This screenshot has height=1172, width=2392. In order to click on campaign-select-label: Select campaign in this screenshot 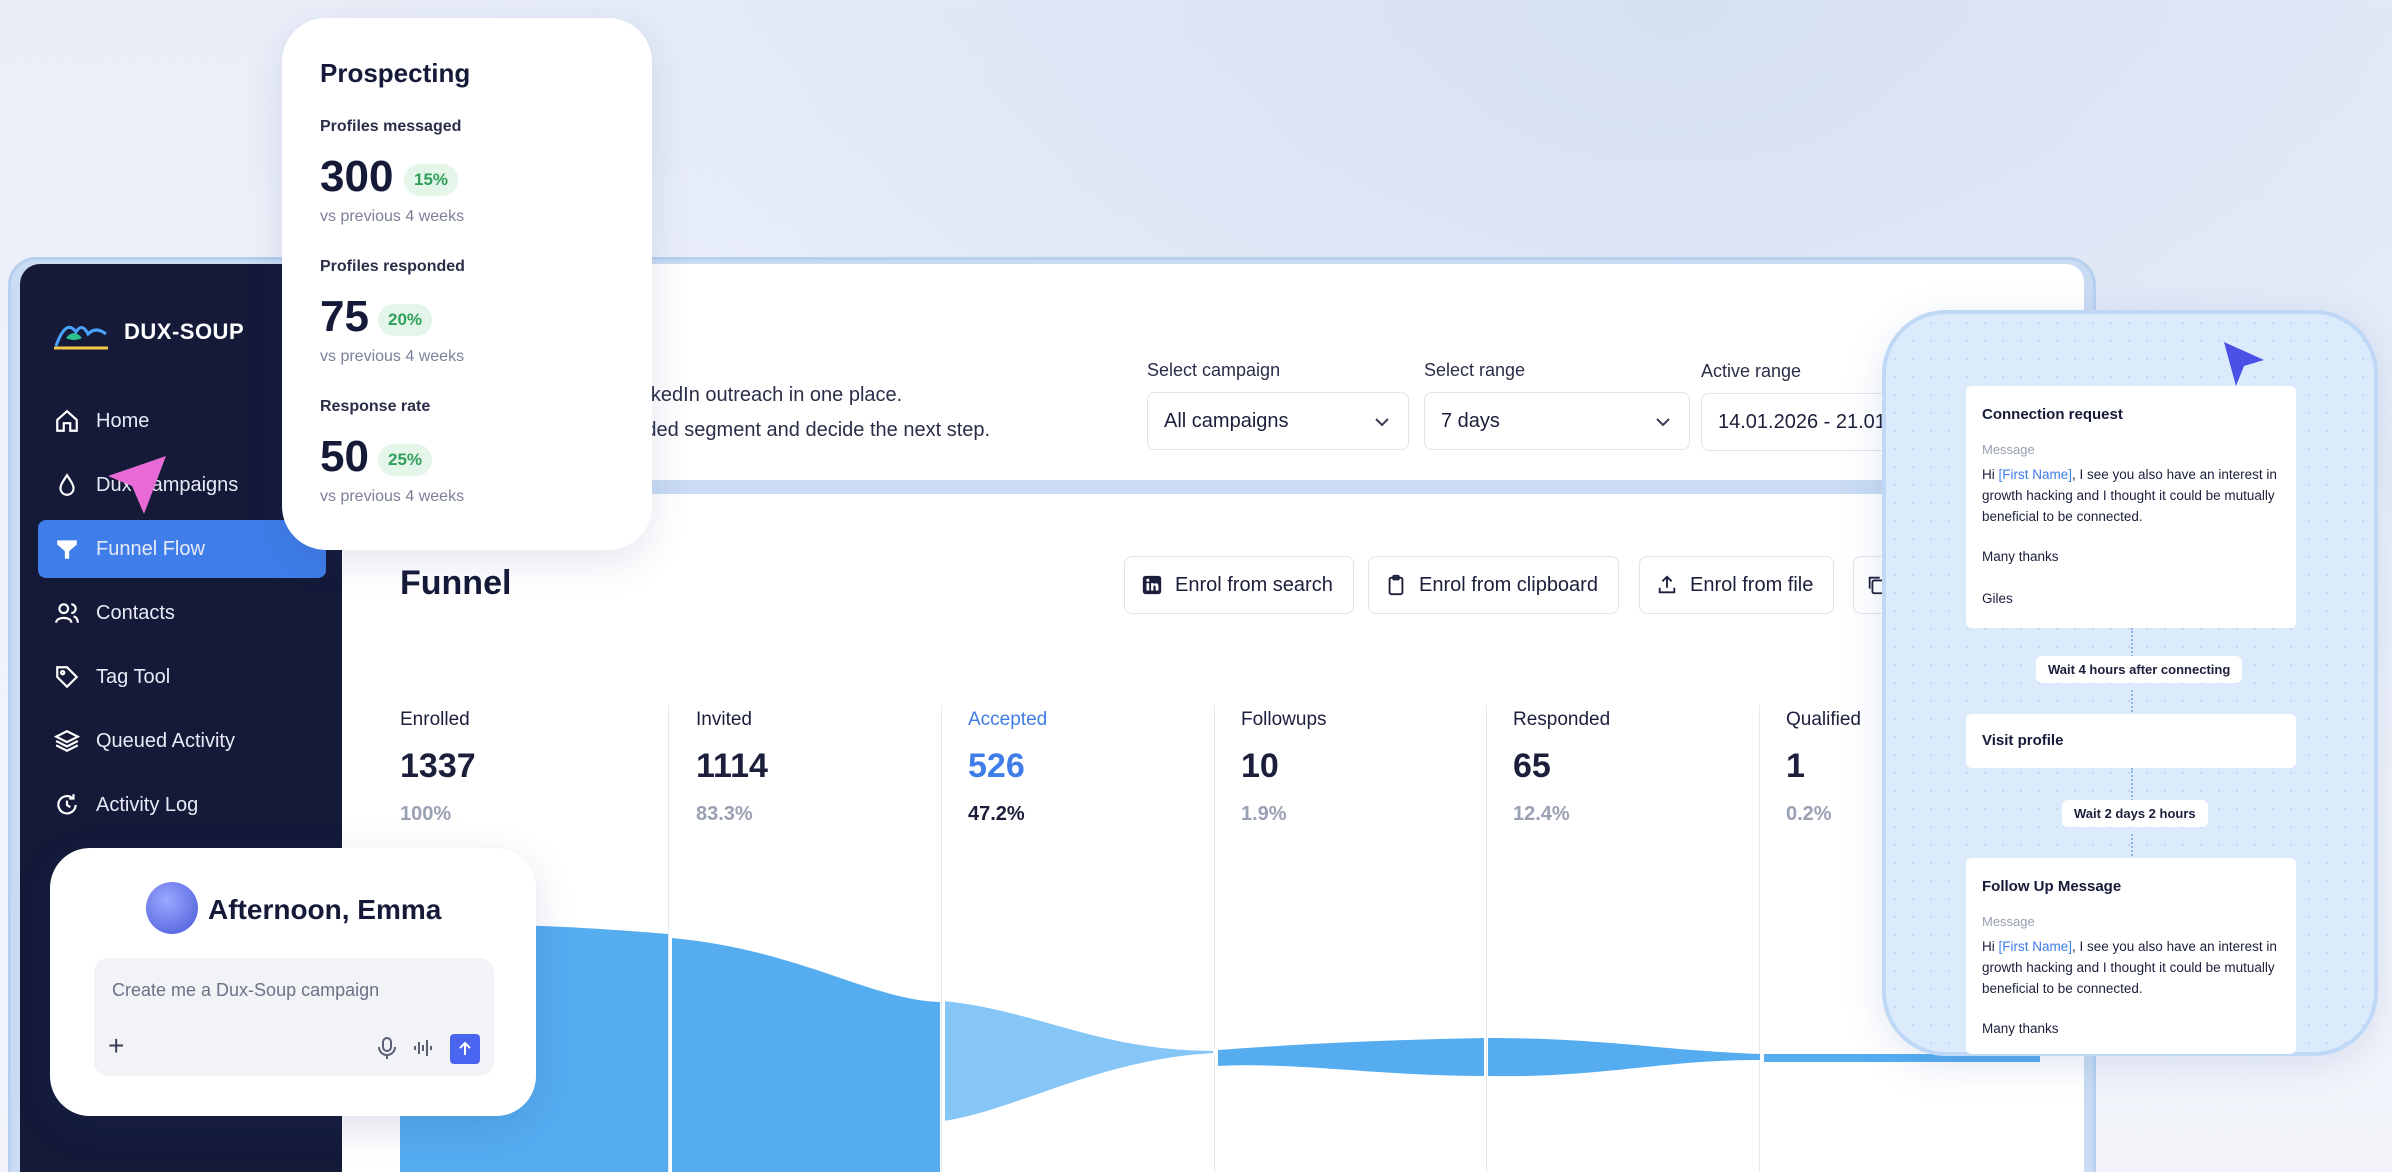, I will do `click(1214, 370)`.